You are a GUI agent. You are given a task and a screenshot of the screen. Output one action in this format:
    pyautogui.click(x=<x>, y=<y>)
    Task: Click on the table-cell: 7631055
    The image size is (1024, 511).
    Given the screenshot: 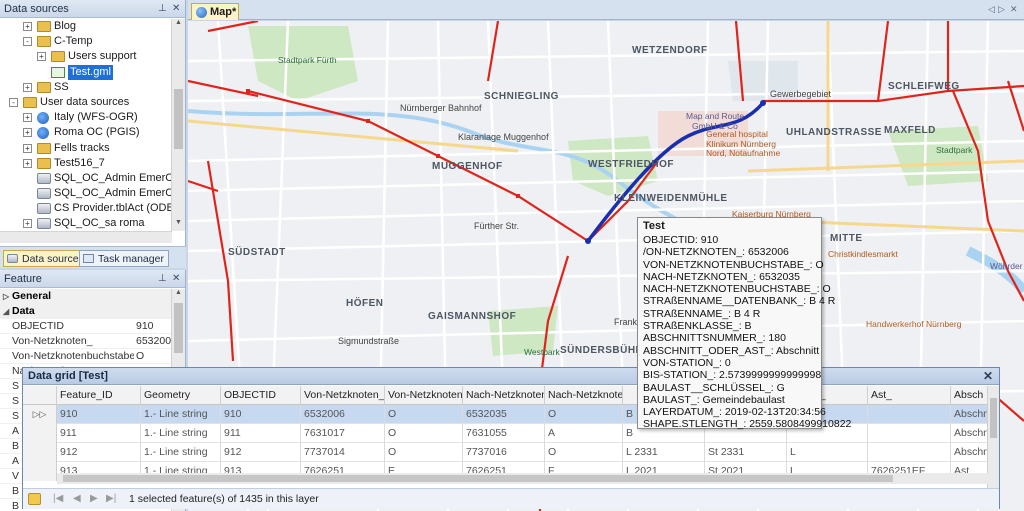 What is the action you would take?
    pyautogui.click(x=504, y=433)
    